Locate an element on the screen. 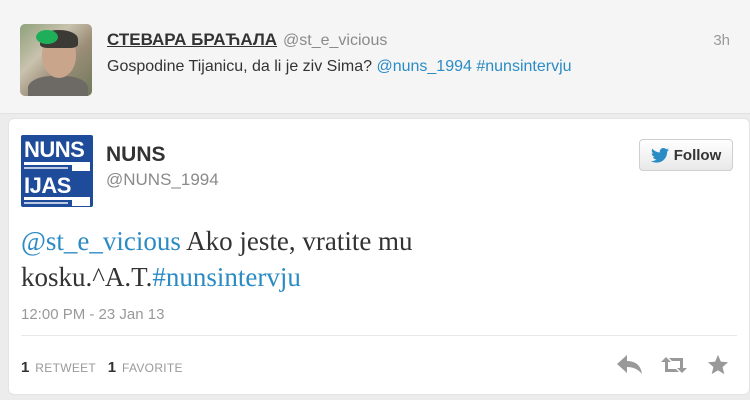  nuns-logo-avatar: NUNS IJAS is located at coordinates (57, 171).